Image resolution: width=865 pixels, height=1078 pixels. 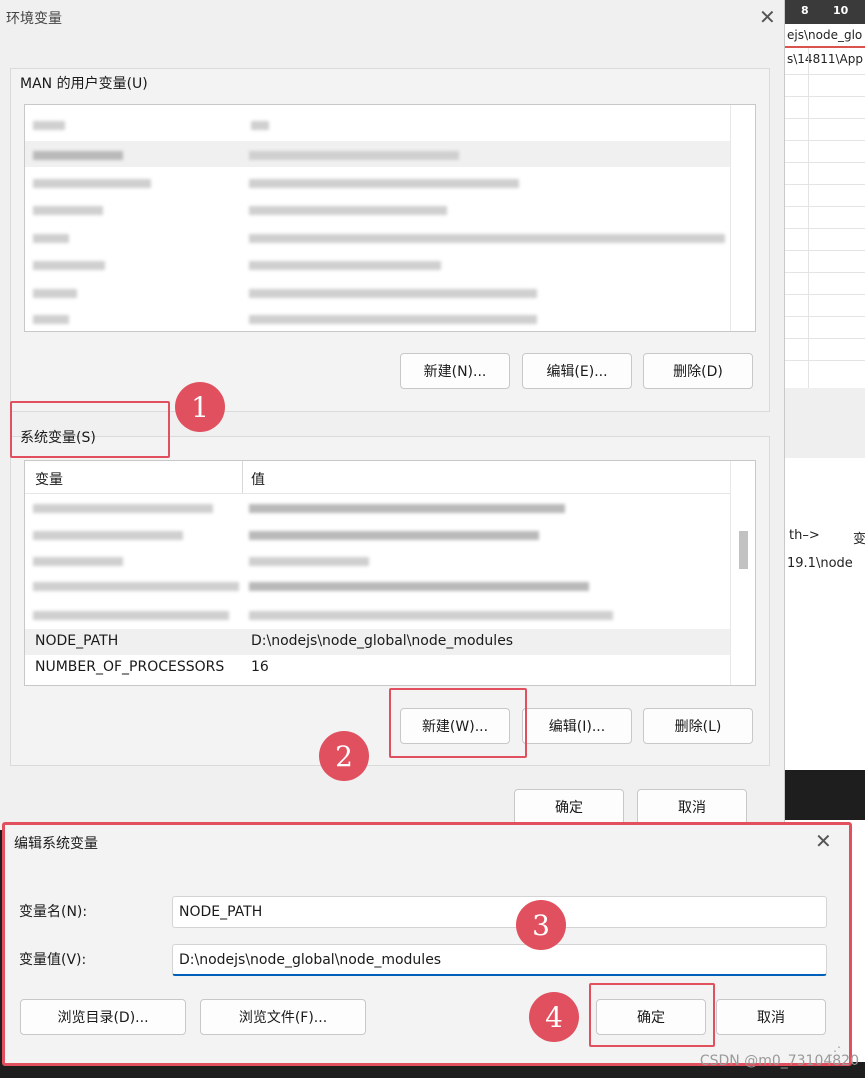 I want to click on user-list-scrollbar, so click(x=742, y=218).